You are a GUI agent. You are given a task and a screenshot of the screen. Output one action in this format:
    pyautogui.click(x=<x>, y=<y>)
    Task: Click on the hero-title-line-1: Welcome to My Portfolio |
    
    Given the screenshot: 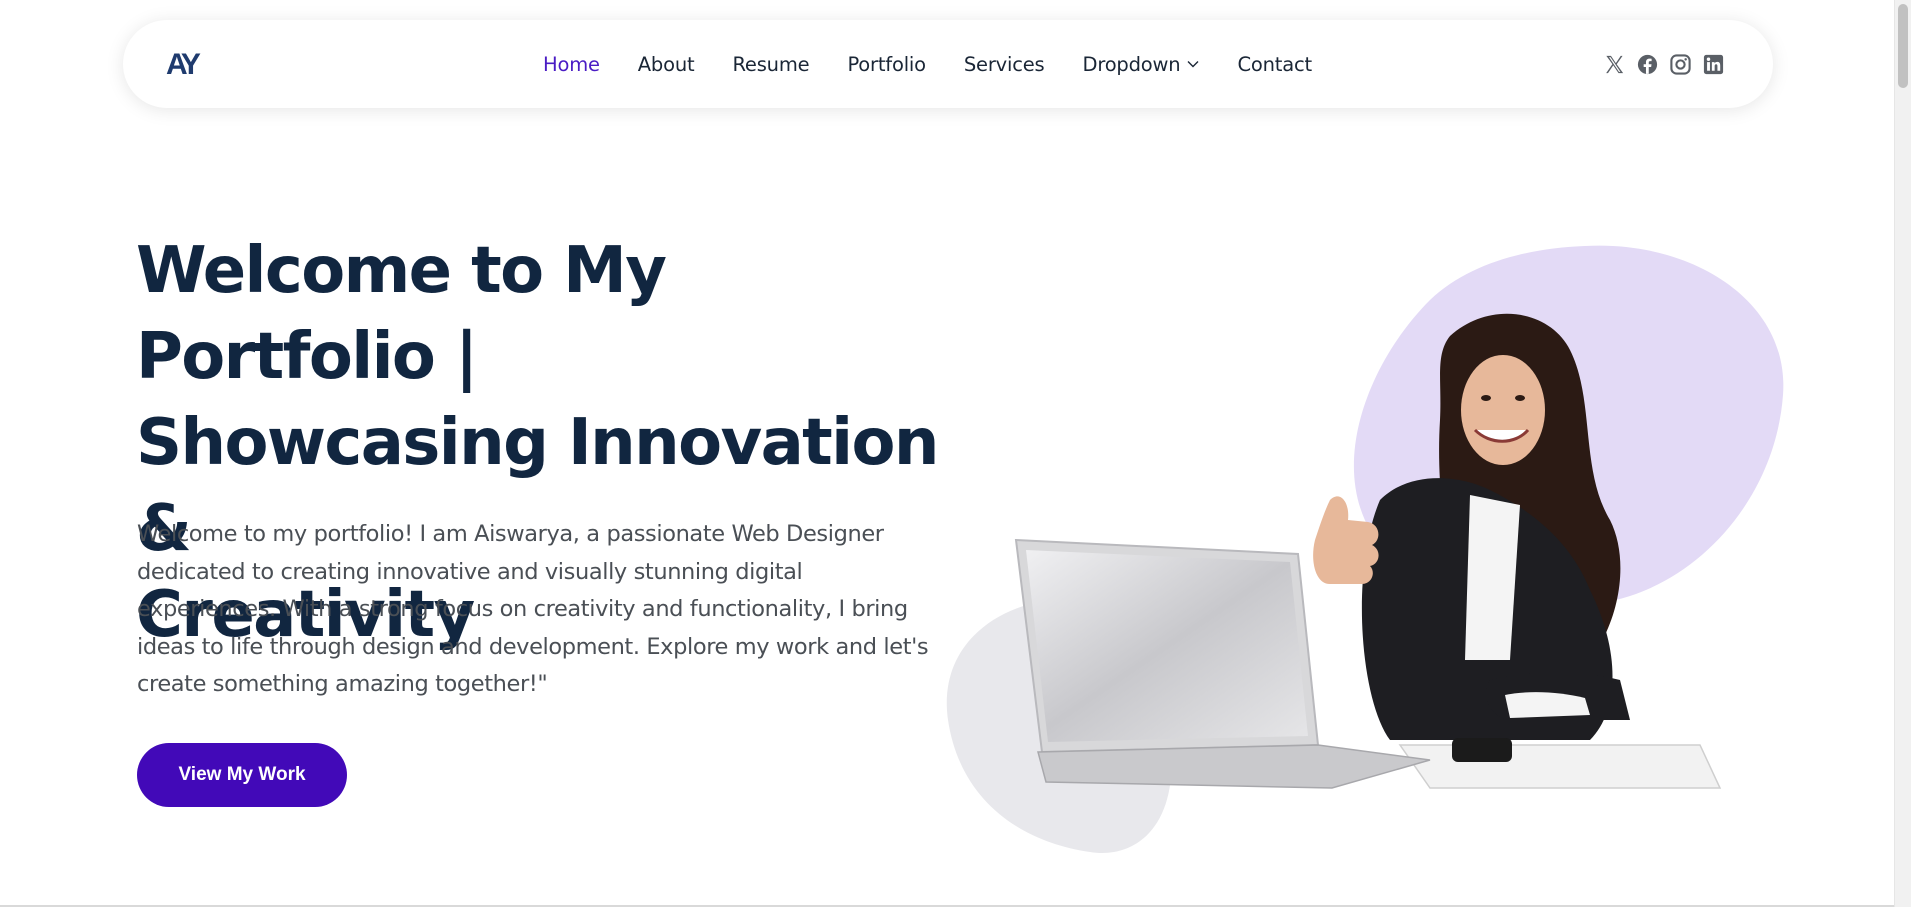 What is the action you would take?
    pyautogui.click(x=401, y=314)
    